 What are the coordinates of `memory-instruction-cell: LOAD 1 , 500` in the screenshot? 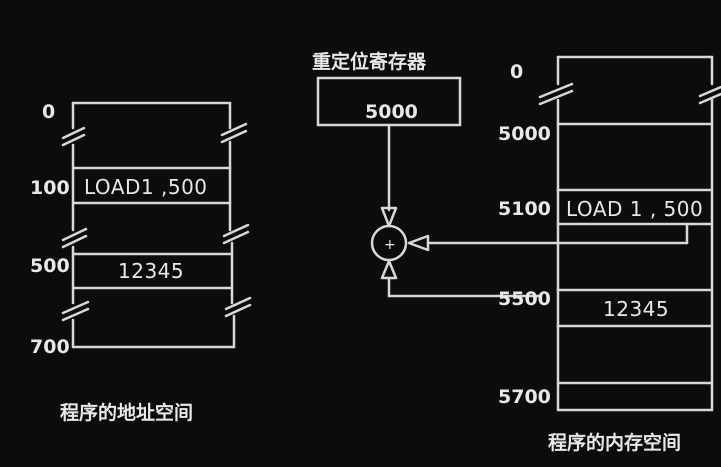 It's located at (634, 209).